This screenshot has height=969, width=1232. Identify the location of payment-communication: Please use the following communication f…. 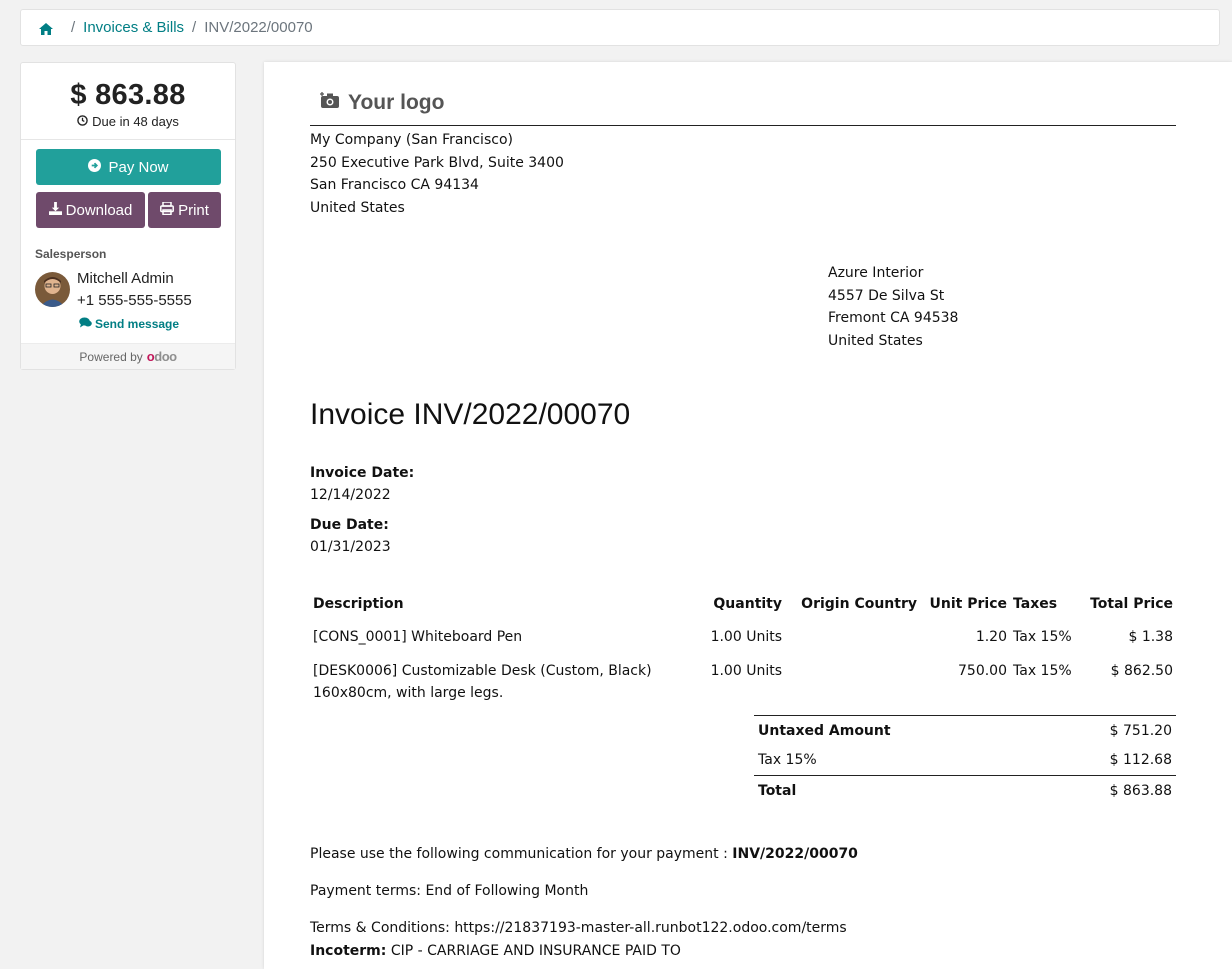
(584, 854).